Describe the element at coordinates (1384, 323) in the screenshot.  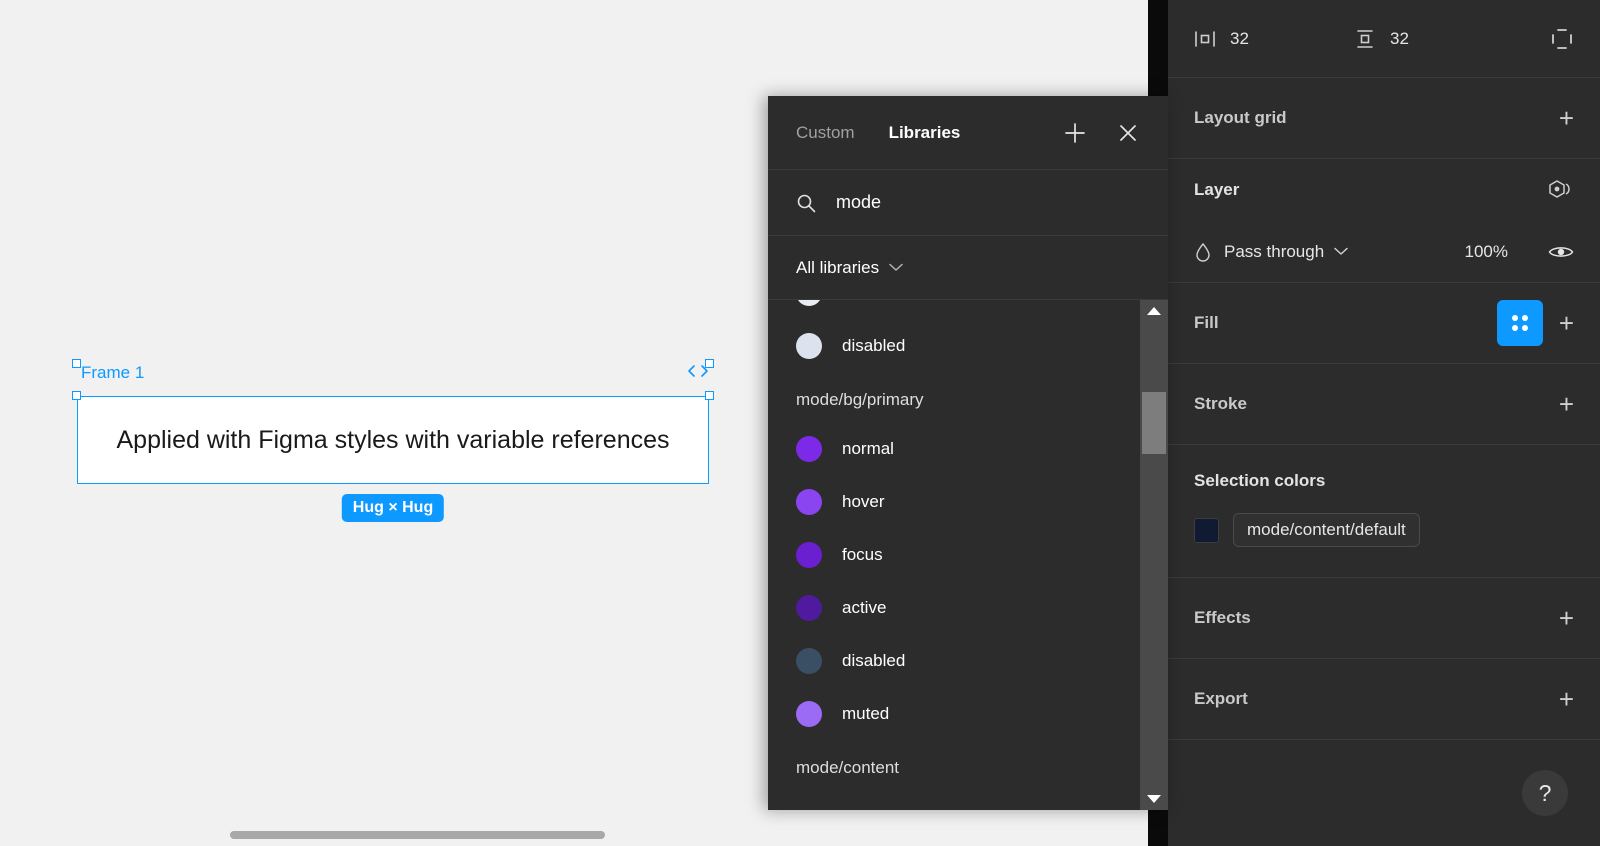
I see `fill-section: Fill +` at that location.